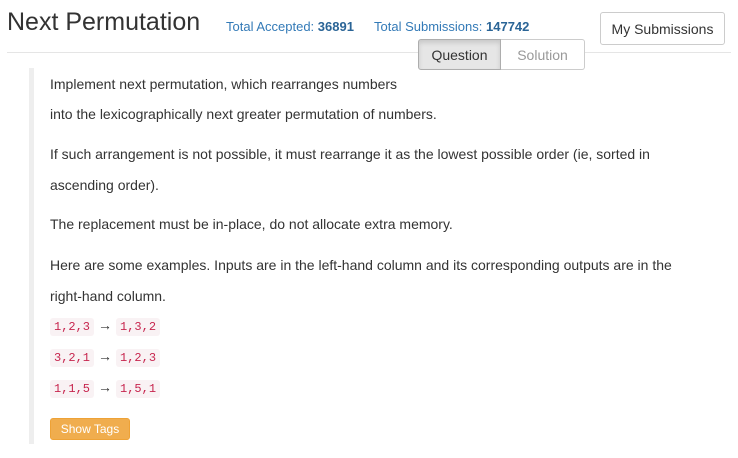  What do you see at coordinates (72, 327) in the screenshot?
I see `example-input: 1,2,3` at bounding box center [72, 327].